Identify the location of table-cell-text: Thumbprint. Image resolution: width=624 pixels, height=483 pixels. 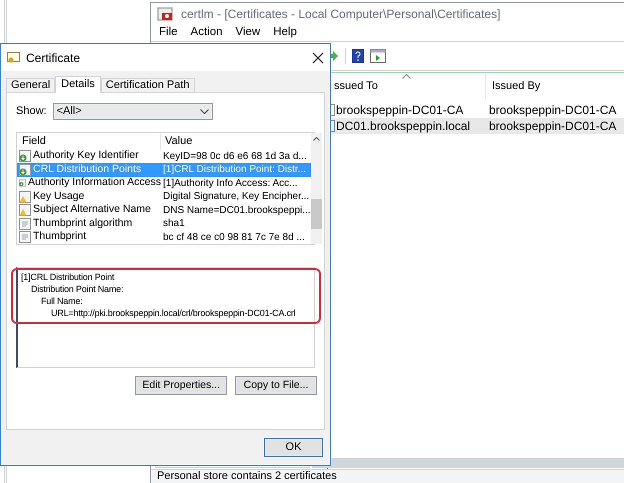
(59, 236).